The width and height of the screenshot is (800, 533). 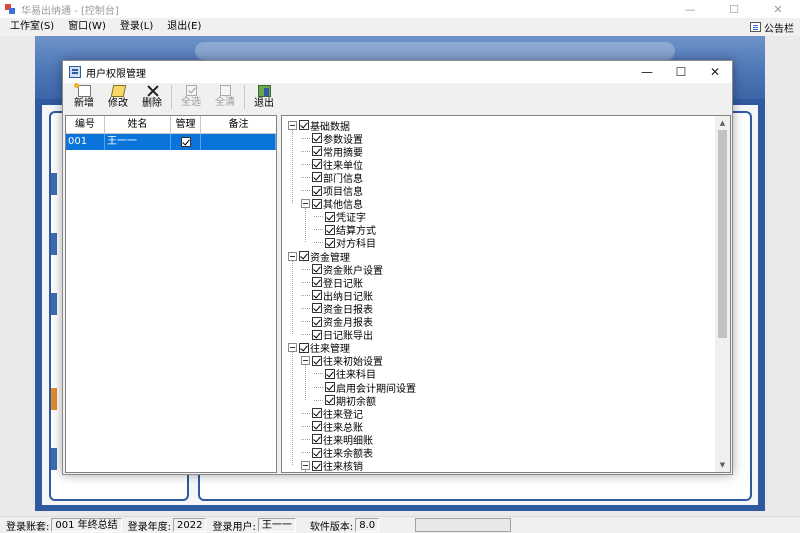 What do you see at coordinates (319, 257) in the screenshot?
I see `tree-node: 资金管理` at bounding box center [319, 257].